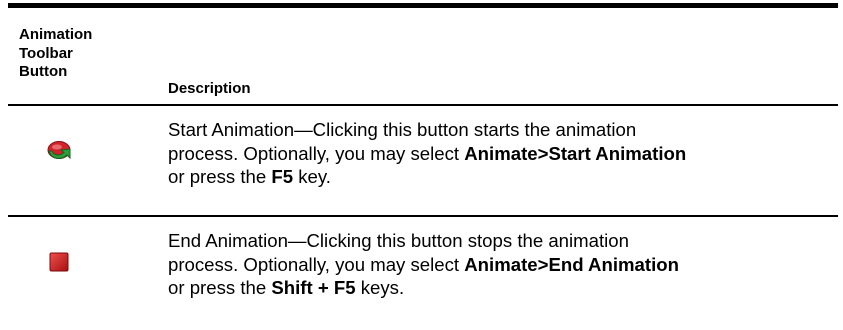  Describe the element at coordinates (502, 288) in the screenshot. I see `description-line: or press the Shift + F5 keys.` at that location.